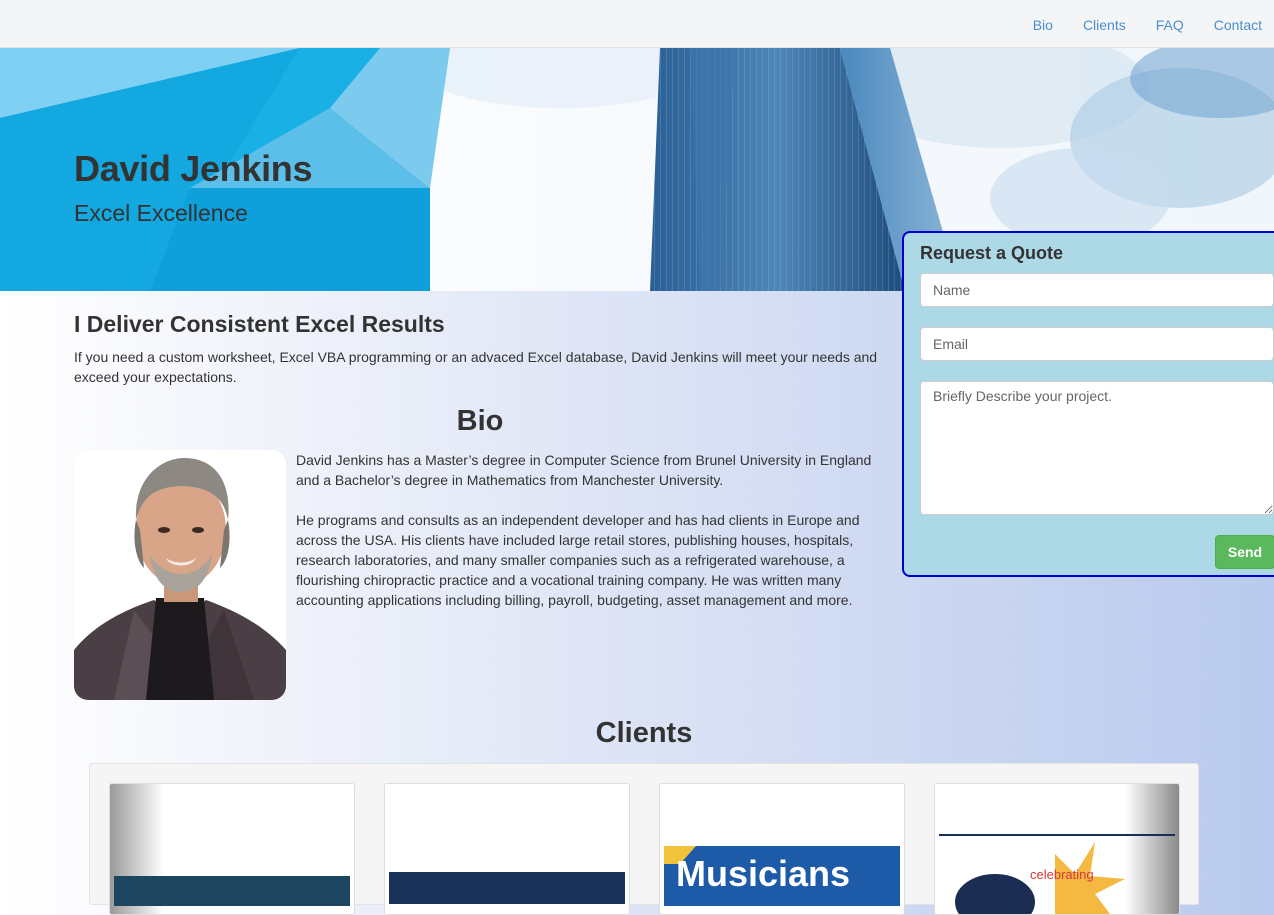 This screenshot has width=1274, height=915. What do you see at coordinates (480, 421) in the screenshot?
I see `bio-heading: Bio` at bounding box center [480, 421].